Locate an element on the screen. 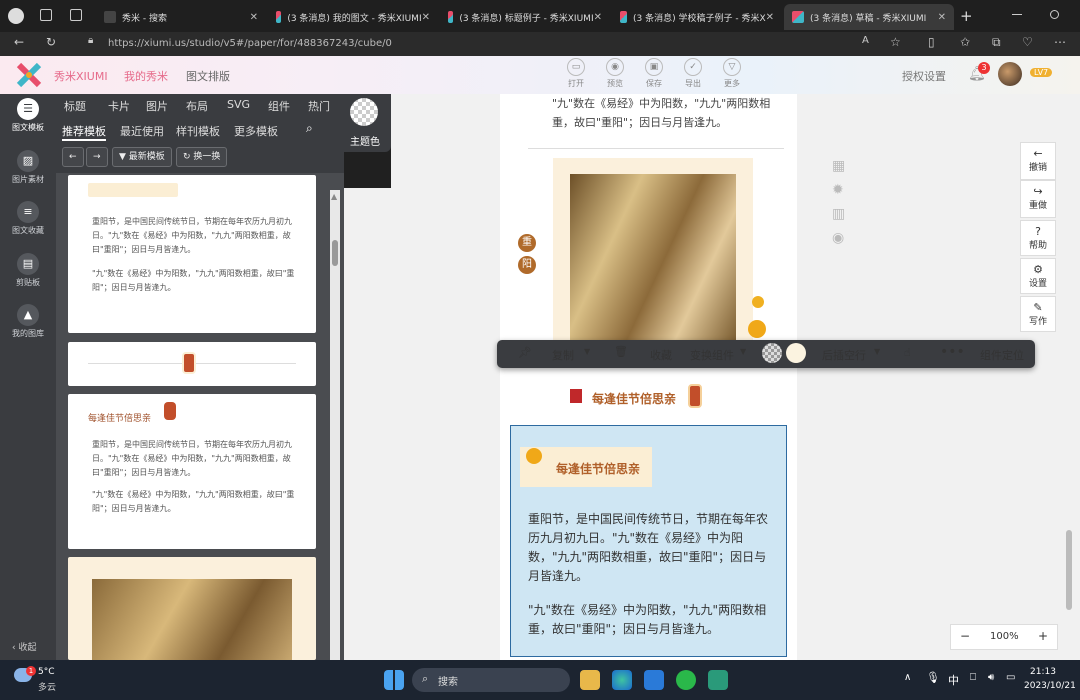 The height and width of the screenshot is (700, 1080). auth-settings-link: 授权设置 is located at coordinates (924, 76).